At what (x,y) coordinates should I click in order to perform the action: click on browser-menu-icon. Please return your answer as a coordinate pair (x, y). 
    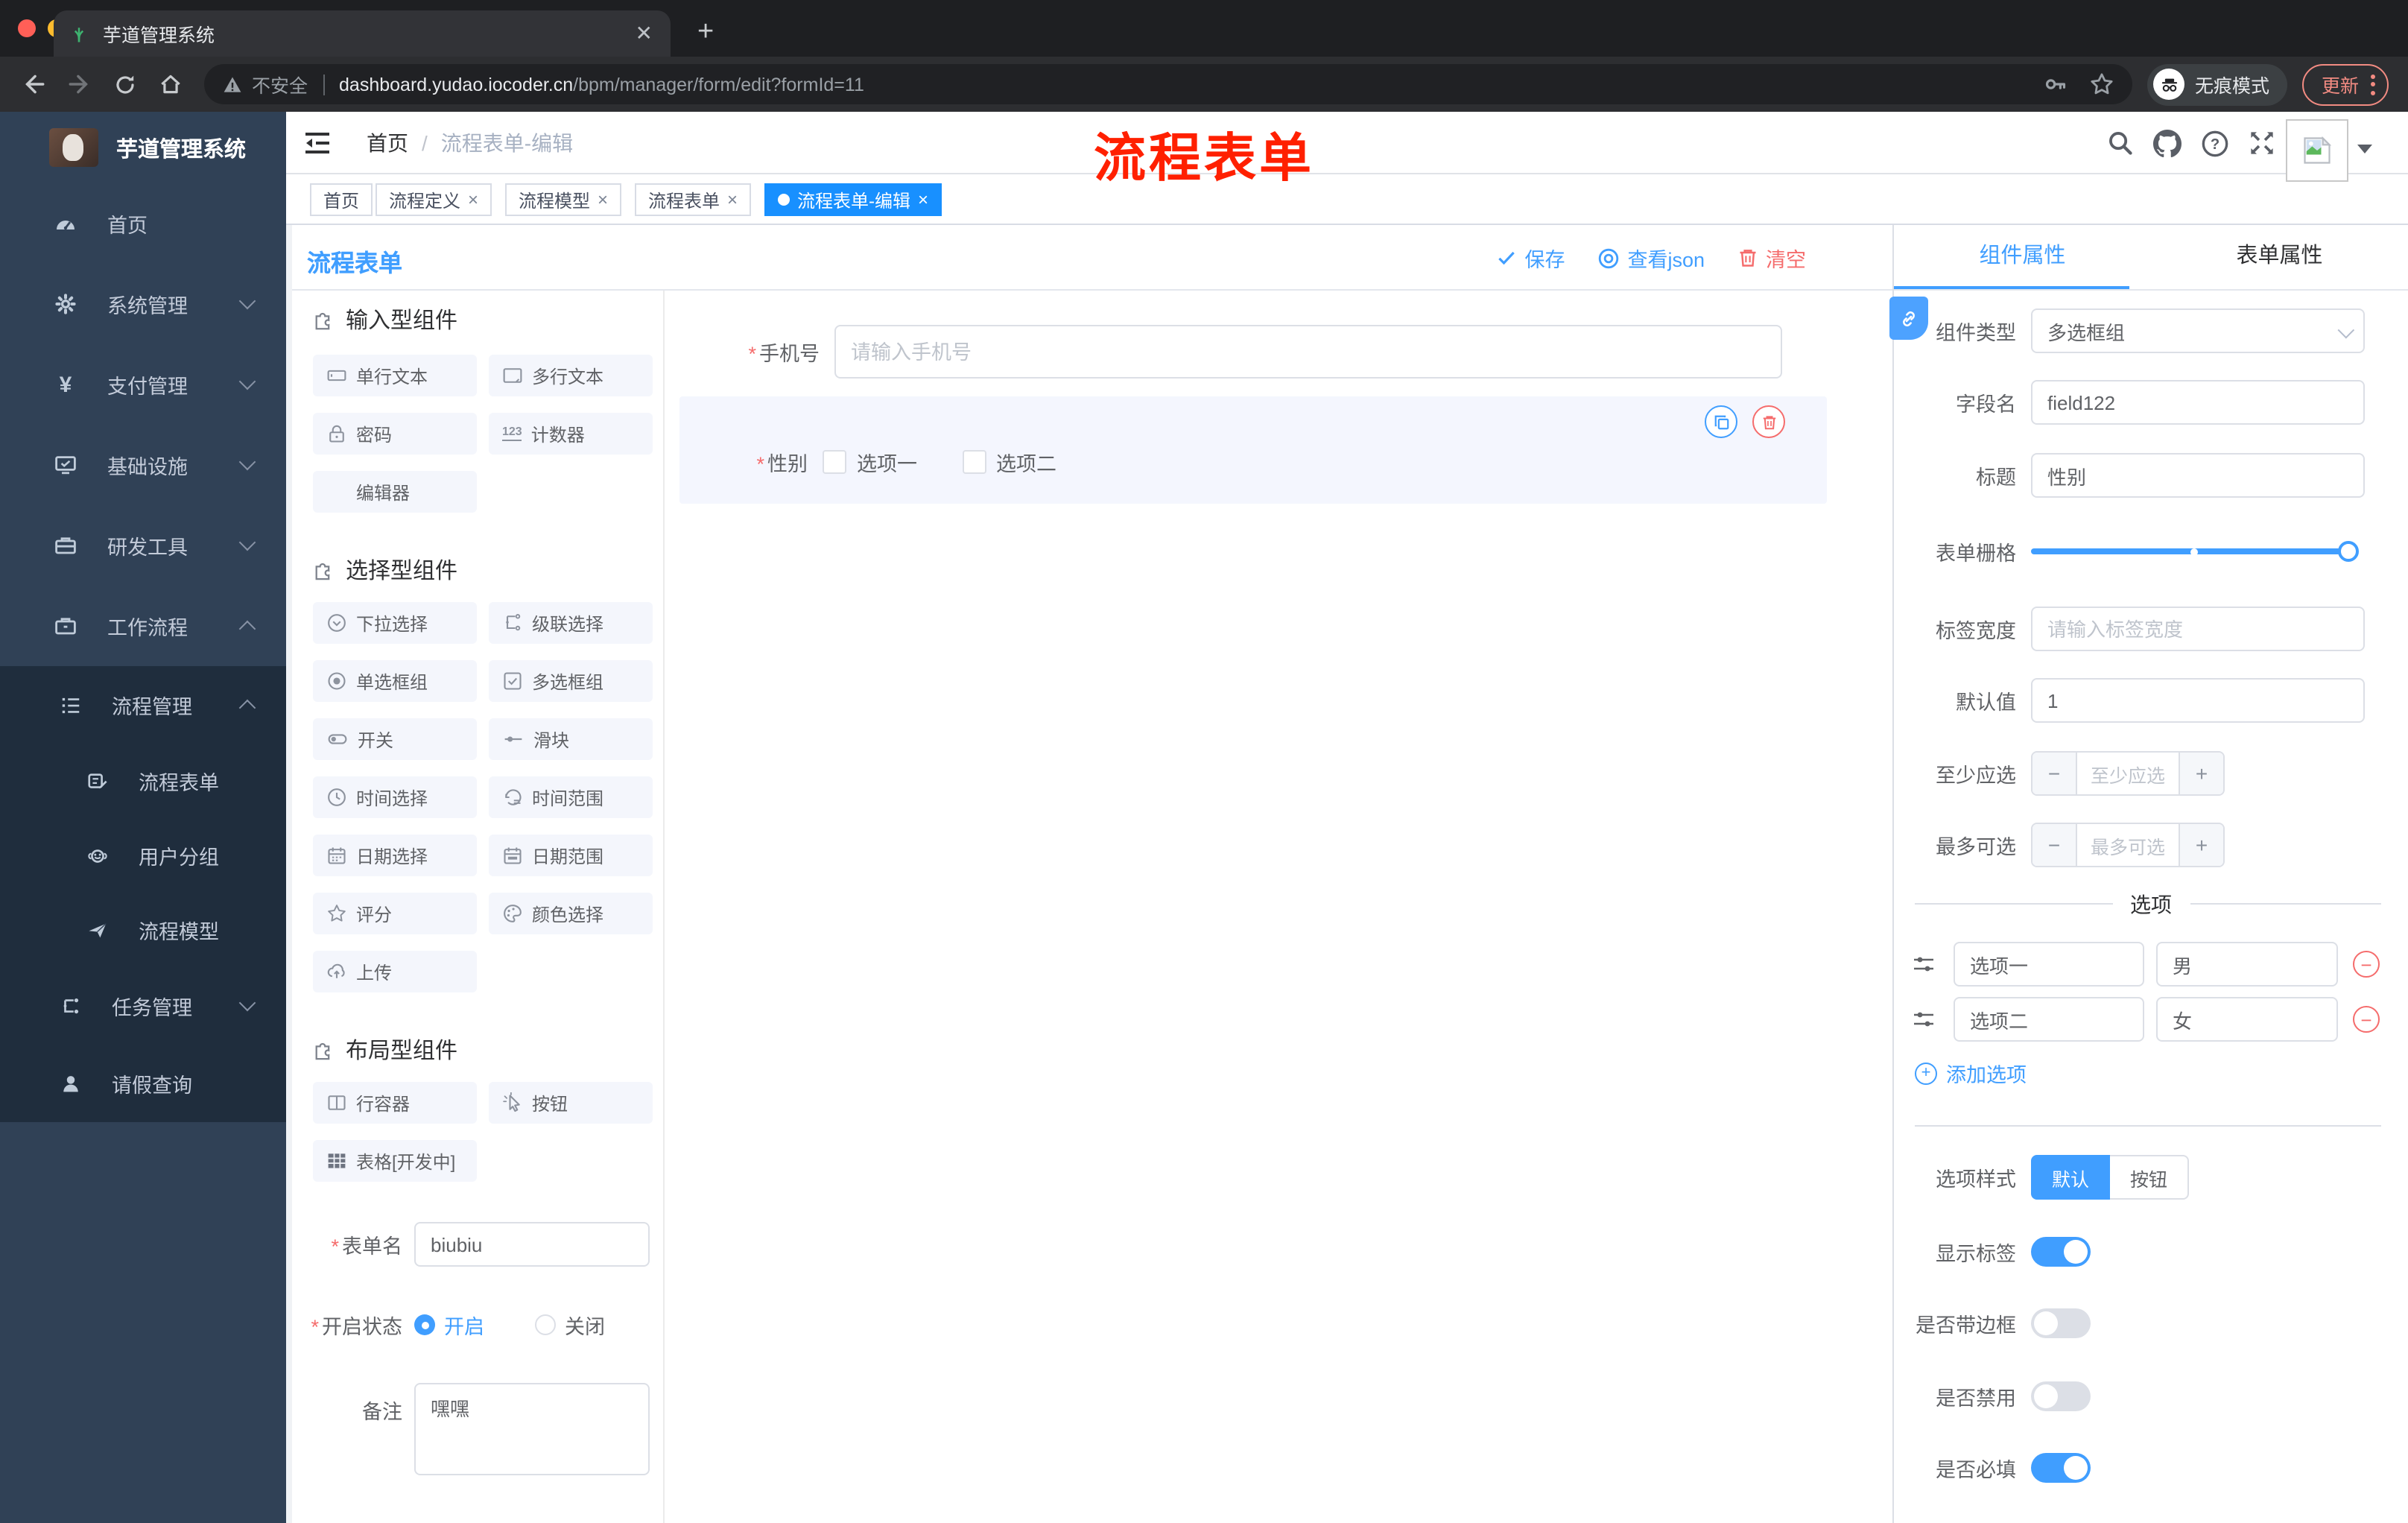
    Looking at the image, I should click on (2373, 85).